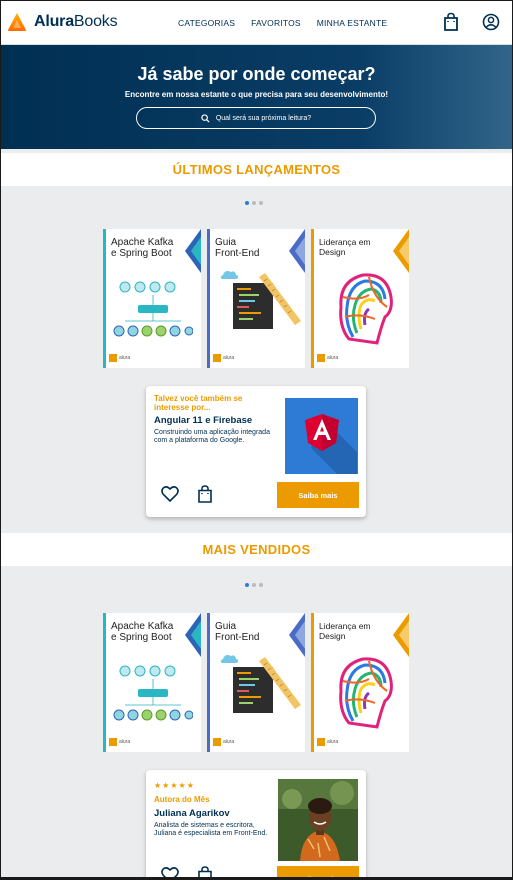 Image resolution: width=513 pixels, height=880 pixels. I want to click on logo-text: AluraBooks, so click(76, 21).